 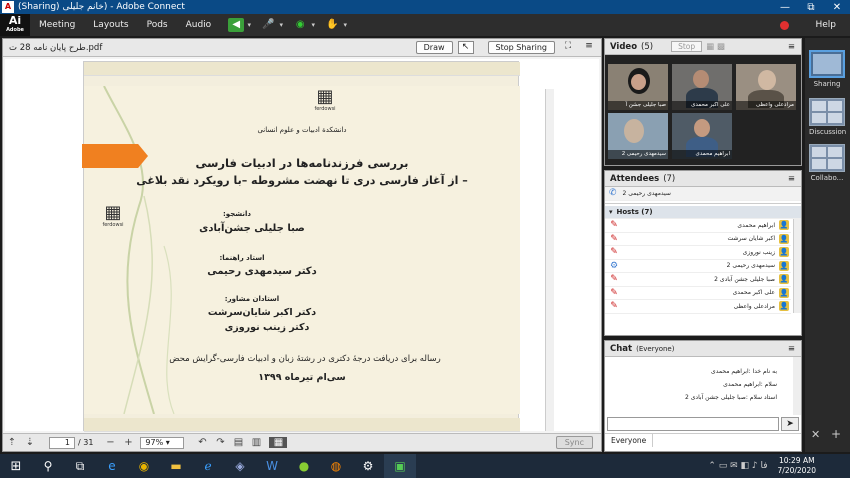 What do you see at coordinates (332, 25) in the screenshot?
I see `raise-hand-icon: ✋` at bounding box center [332, 25].